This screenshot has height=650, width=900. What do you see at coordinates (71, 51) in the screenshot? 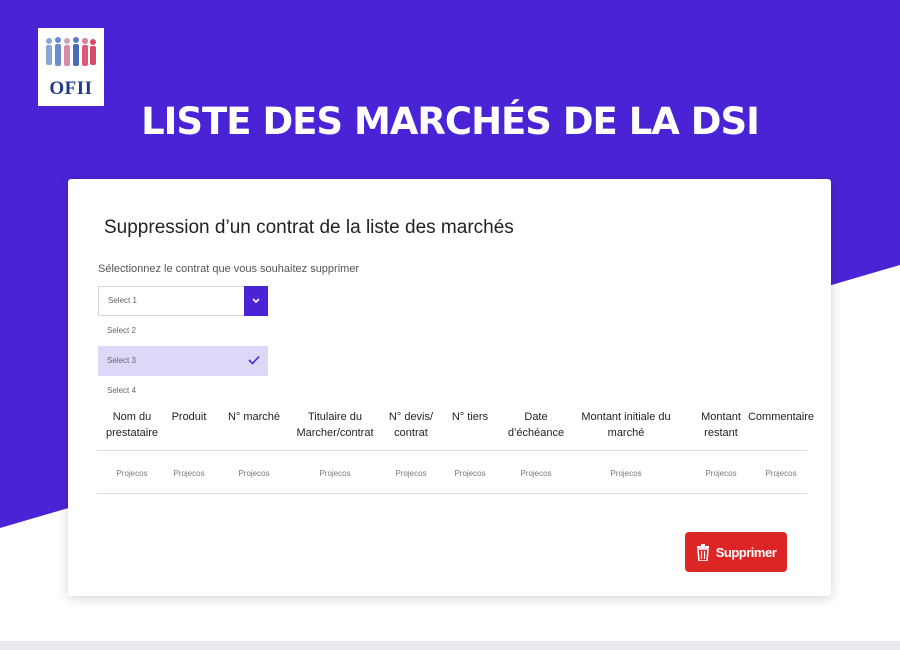
I see `people-figures-icon` at bounding box center [71, 51].